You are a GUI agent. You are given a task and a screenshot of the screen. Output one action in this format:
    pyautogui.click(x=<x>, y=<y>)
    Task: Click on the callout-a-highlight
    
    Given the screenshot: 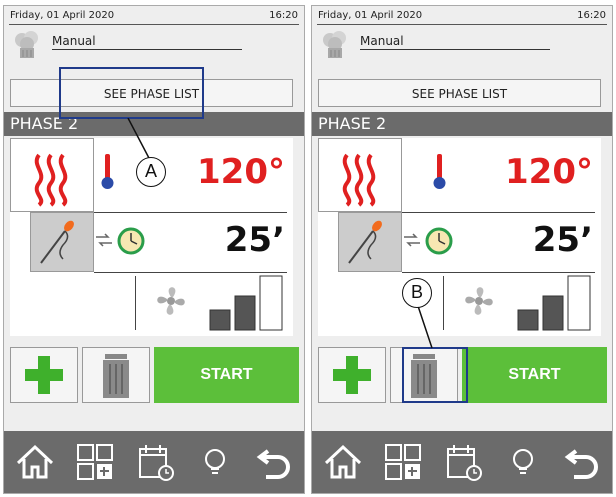 What is the action you would take?
    pyautogui.click(x=131, y=93)
    